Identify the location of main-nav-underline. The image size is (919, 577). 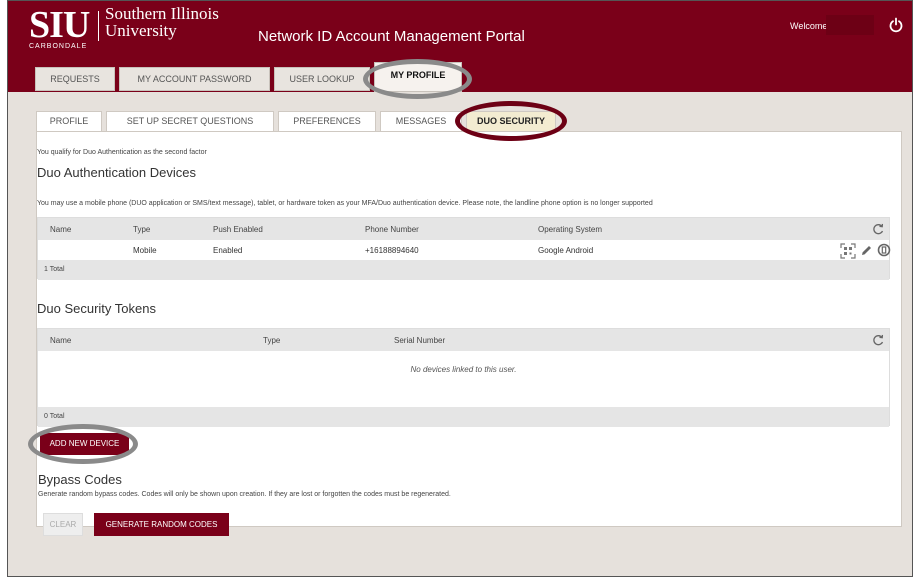
(460, 94).